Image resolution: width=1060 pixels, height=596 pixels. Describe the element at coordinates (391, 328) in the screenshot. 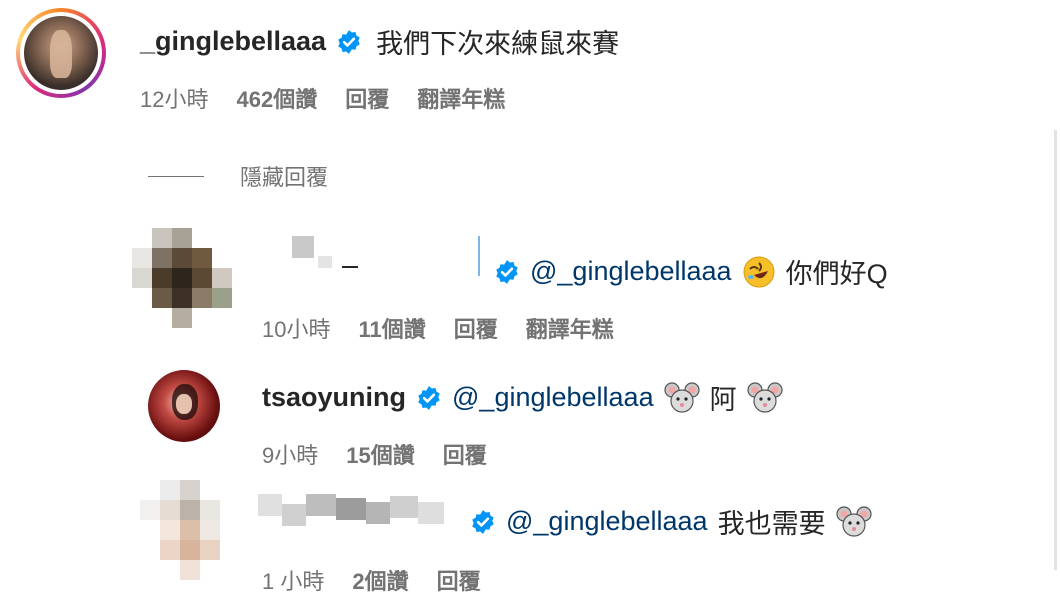

I see `reply-likes: 11個讚` at that location.